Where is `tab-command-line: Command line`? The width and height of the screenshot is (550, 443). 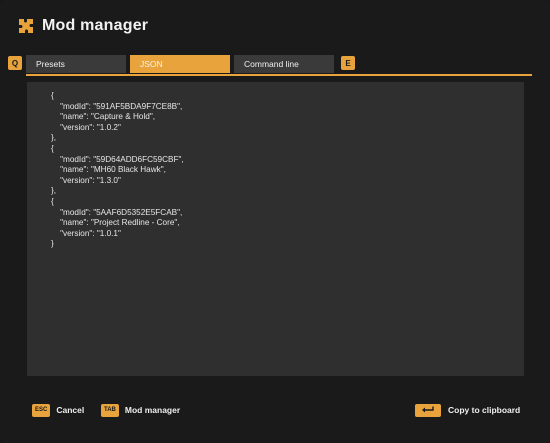
tab-command-line: Command line is located at coordinates (284, 64).